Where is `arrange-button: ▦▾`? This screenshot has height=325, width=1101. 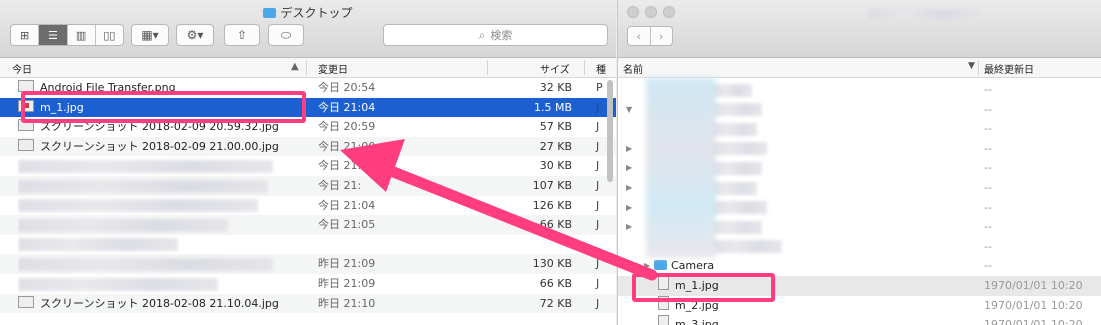 arrange-button: ▦▾ is located at coordinates (150, 35).